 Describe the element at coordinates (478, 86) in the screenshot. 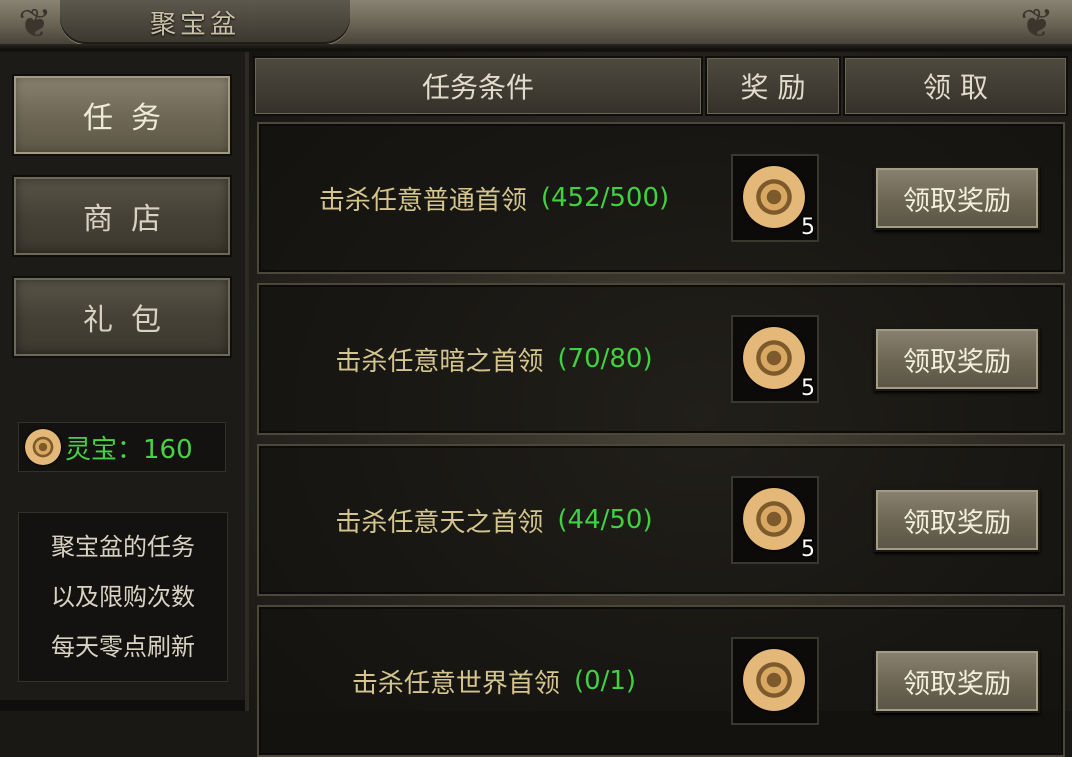

I see `header-condition: 任务条件` at that location.